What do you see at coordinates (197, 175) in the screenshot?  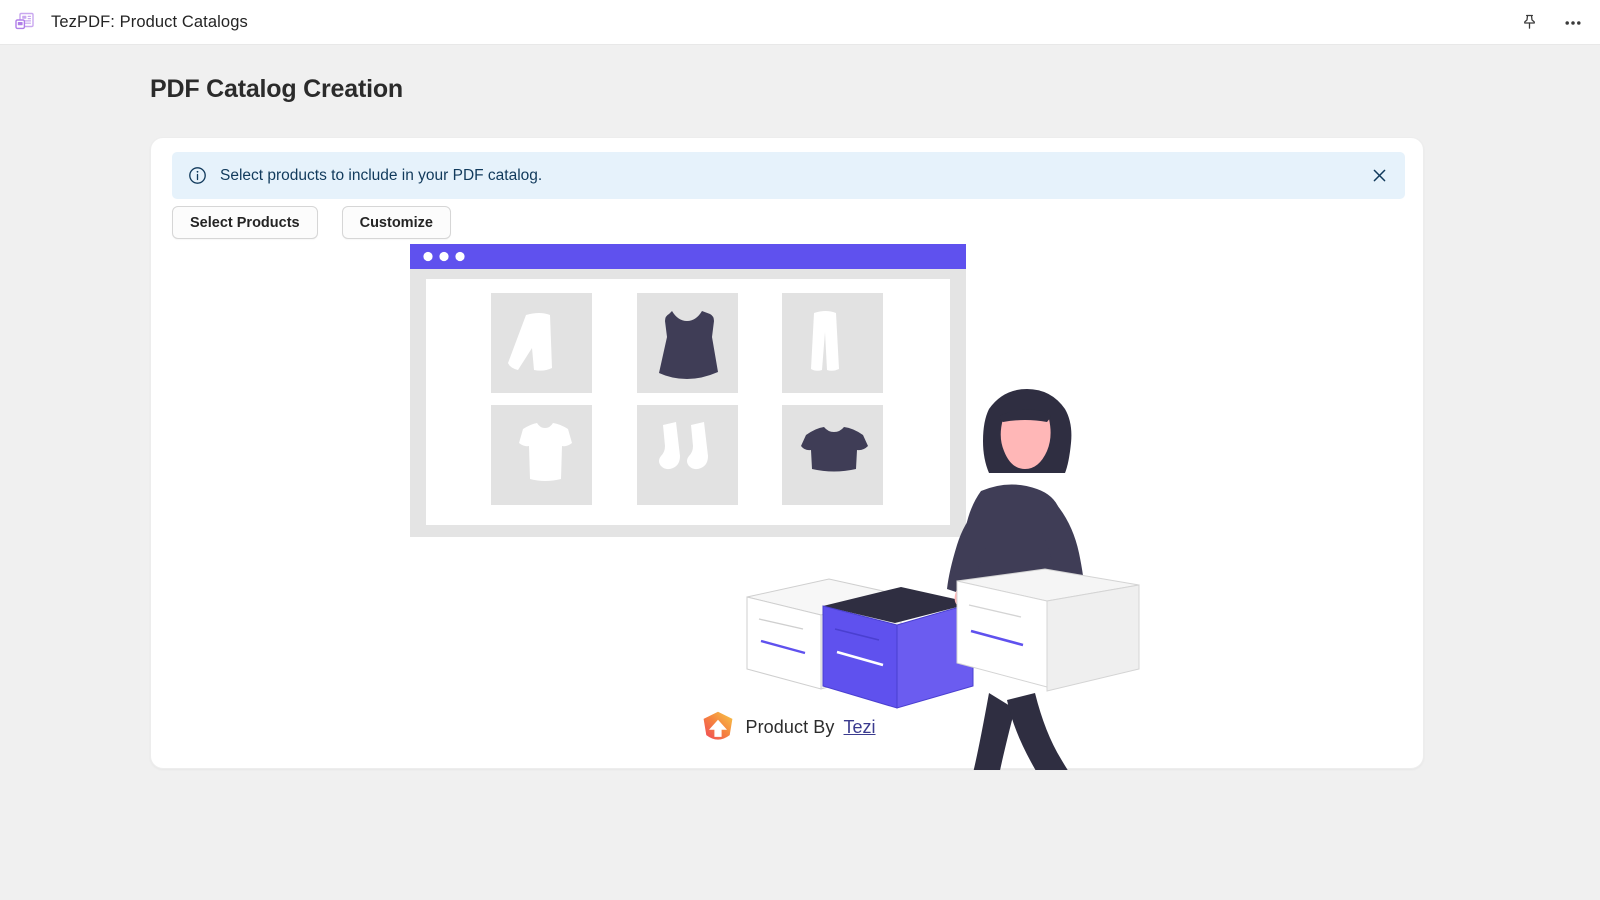 I see `info-circle-icon` at bounding box center [197, 175].